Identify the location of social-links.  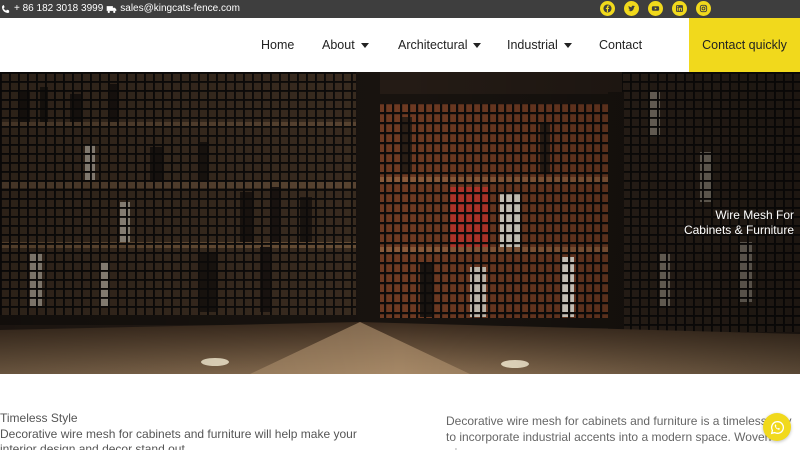
(655, 8).